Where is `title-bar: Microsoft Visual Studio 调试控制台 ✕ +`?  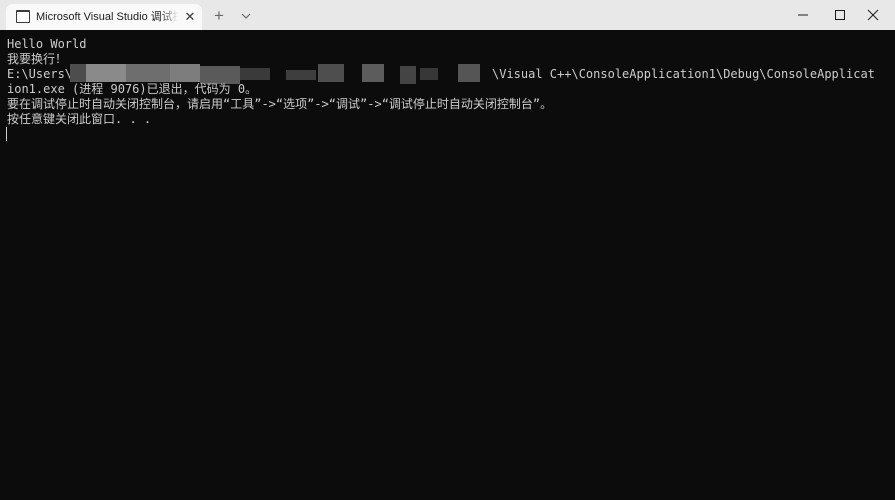
title-bar: Microsoft Visual Studio 调试控制台 ✕ + is located at coordinates (447, 15).